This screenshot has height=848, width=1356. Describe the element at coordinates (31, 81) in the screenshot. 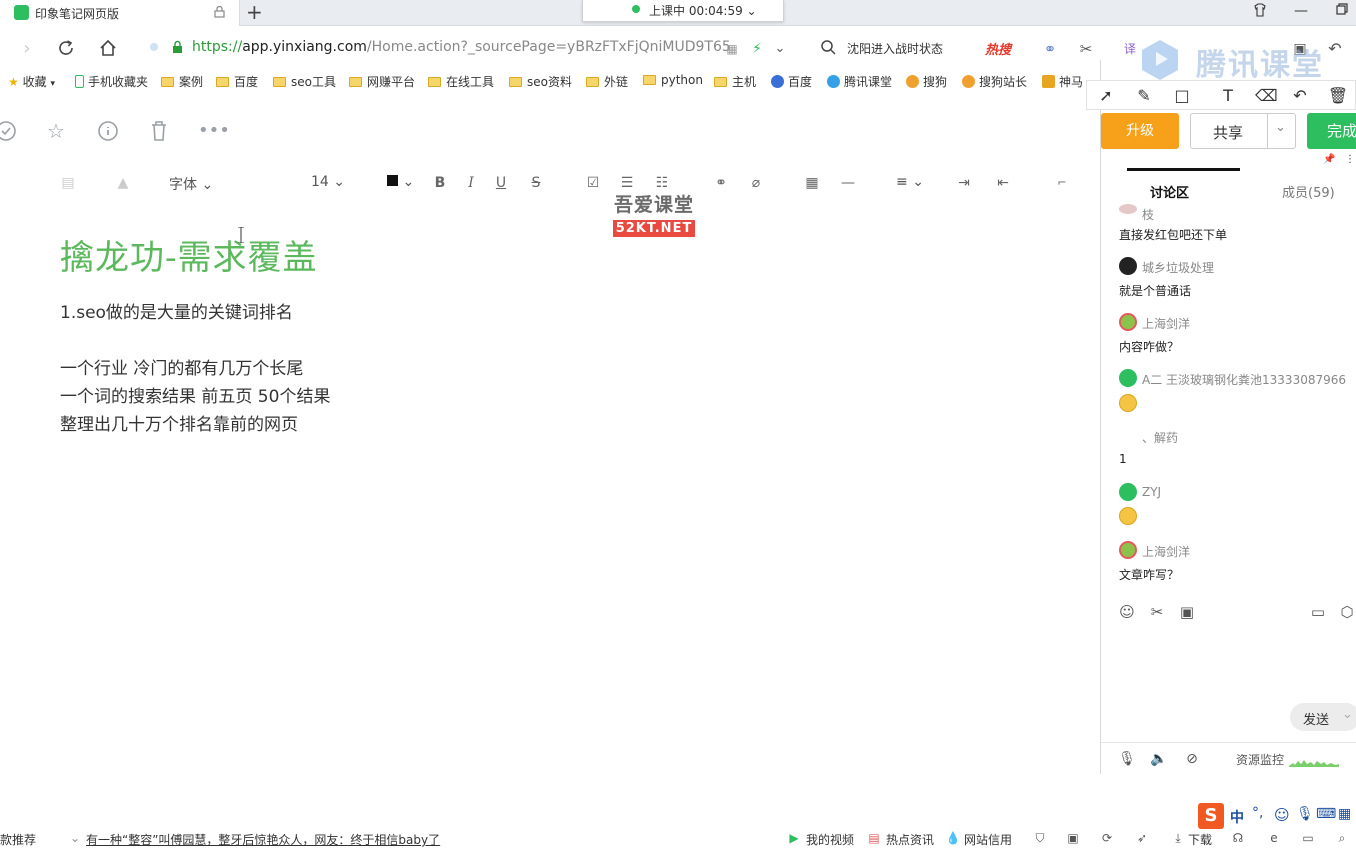

I see `bookmark-favorites: ★ 收藏 ▾` at that location.